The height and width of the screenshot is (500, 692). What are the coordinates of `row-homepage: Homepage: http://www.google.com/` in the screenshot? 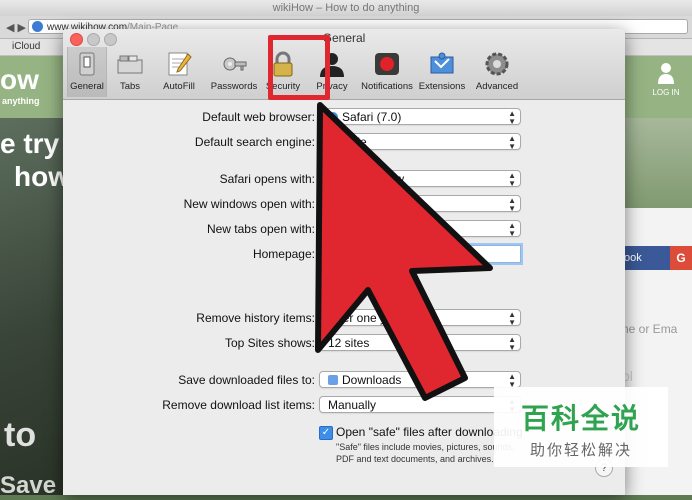 It's located at (344, 254).